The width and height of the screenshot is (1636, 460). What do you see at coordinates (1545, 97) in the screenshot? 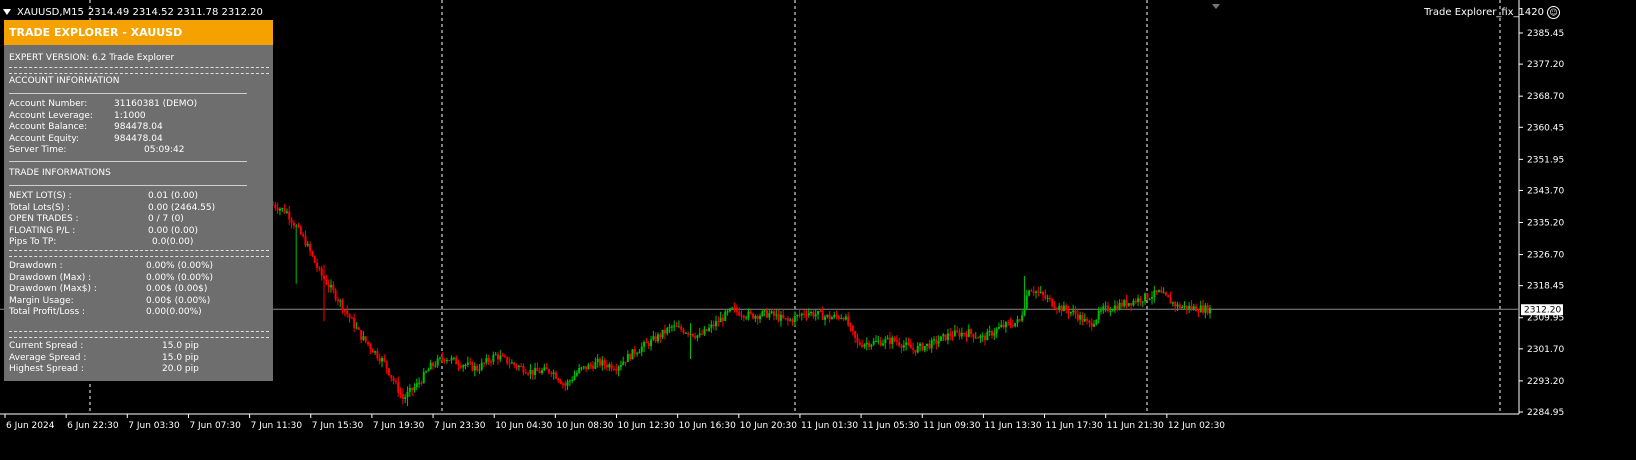
I see `y-tick-label: 2368.70` at bounding box center [1545, 97].